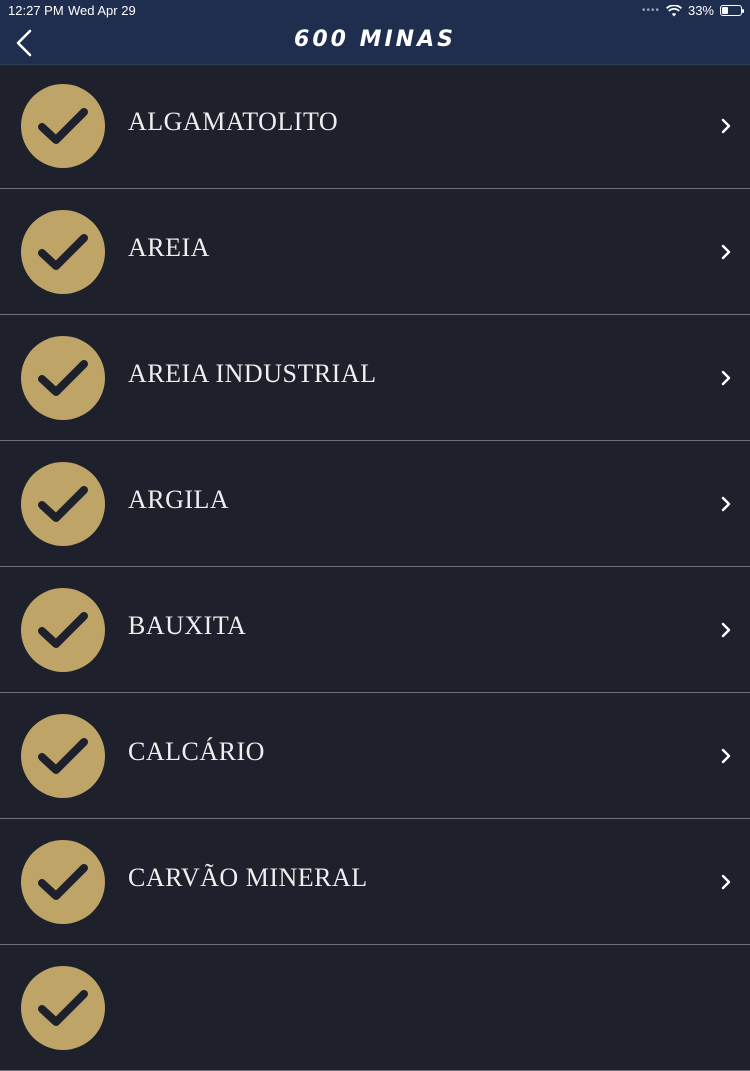  Describe the element at coordinates (375, 1008) in the screenshot. I see `list-item` at that location.